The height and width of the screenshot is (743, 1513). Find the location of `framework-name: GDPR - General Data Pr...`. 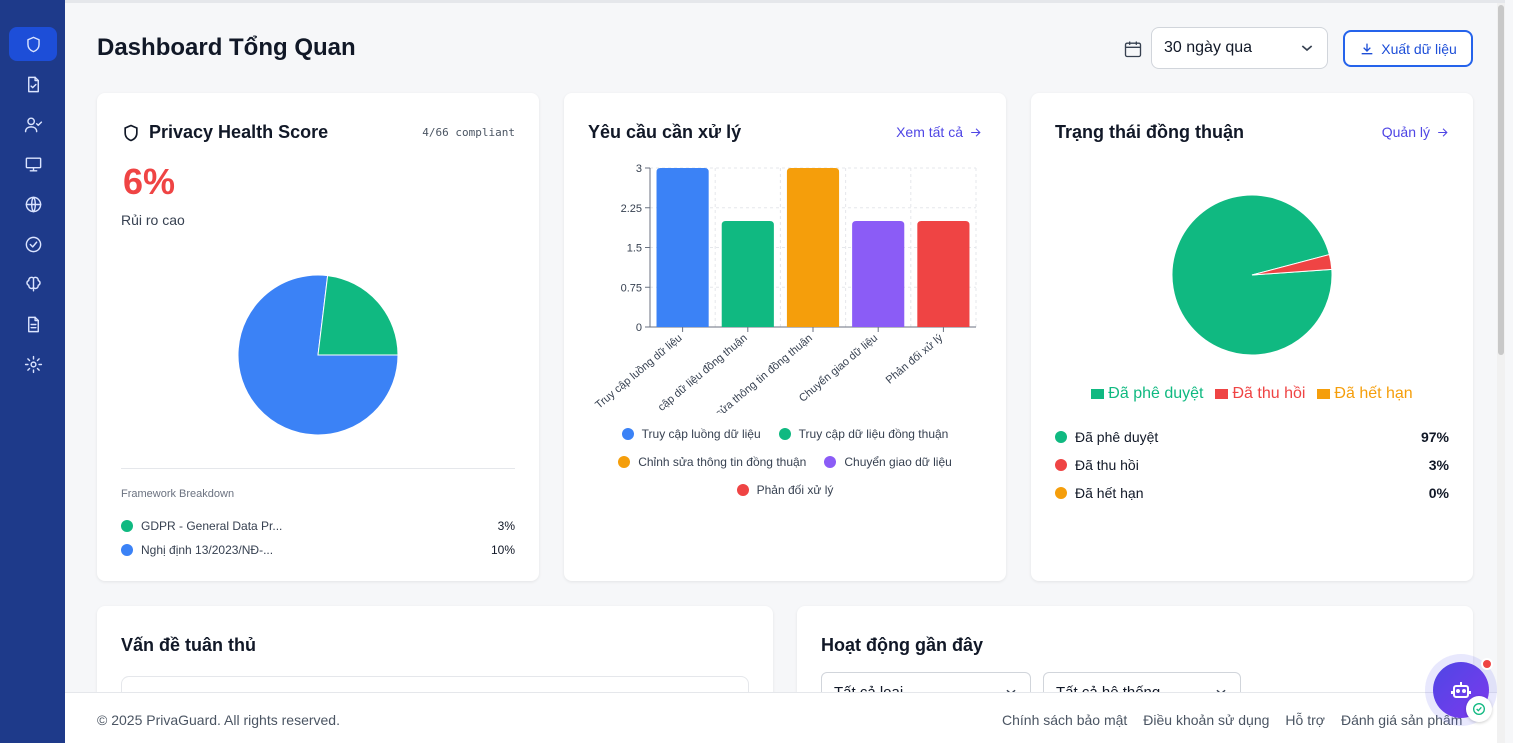

framework-name: GDPR - General Data Pr... is located at coordinates (212, 526).